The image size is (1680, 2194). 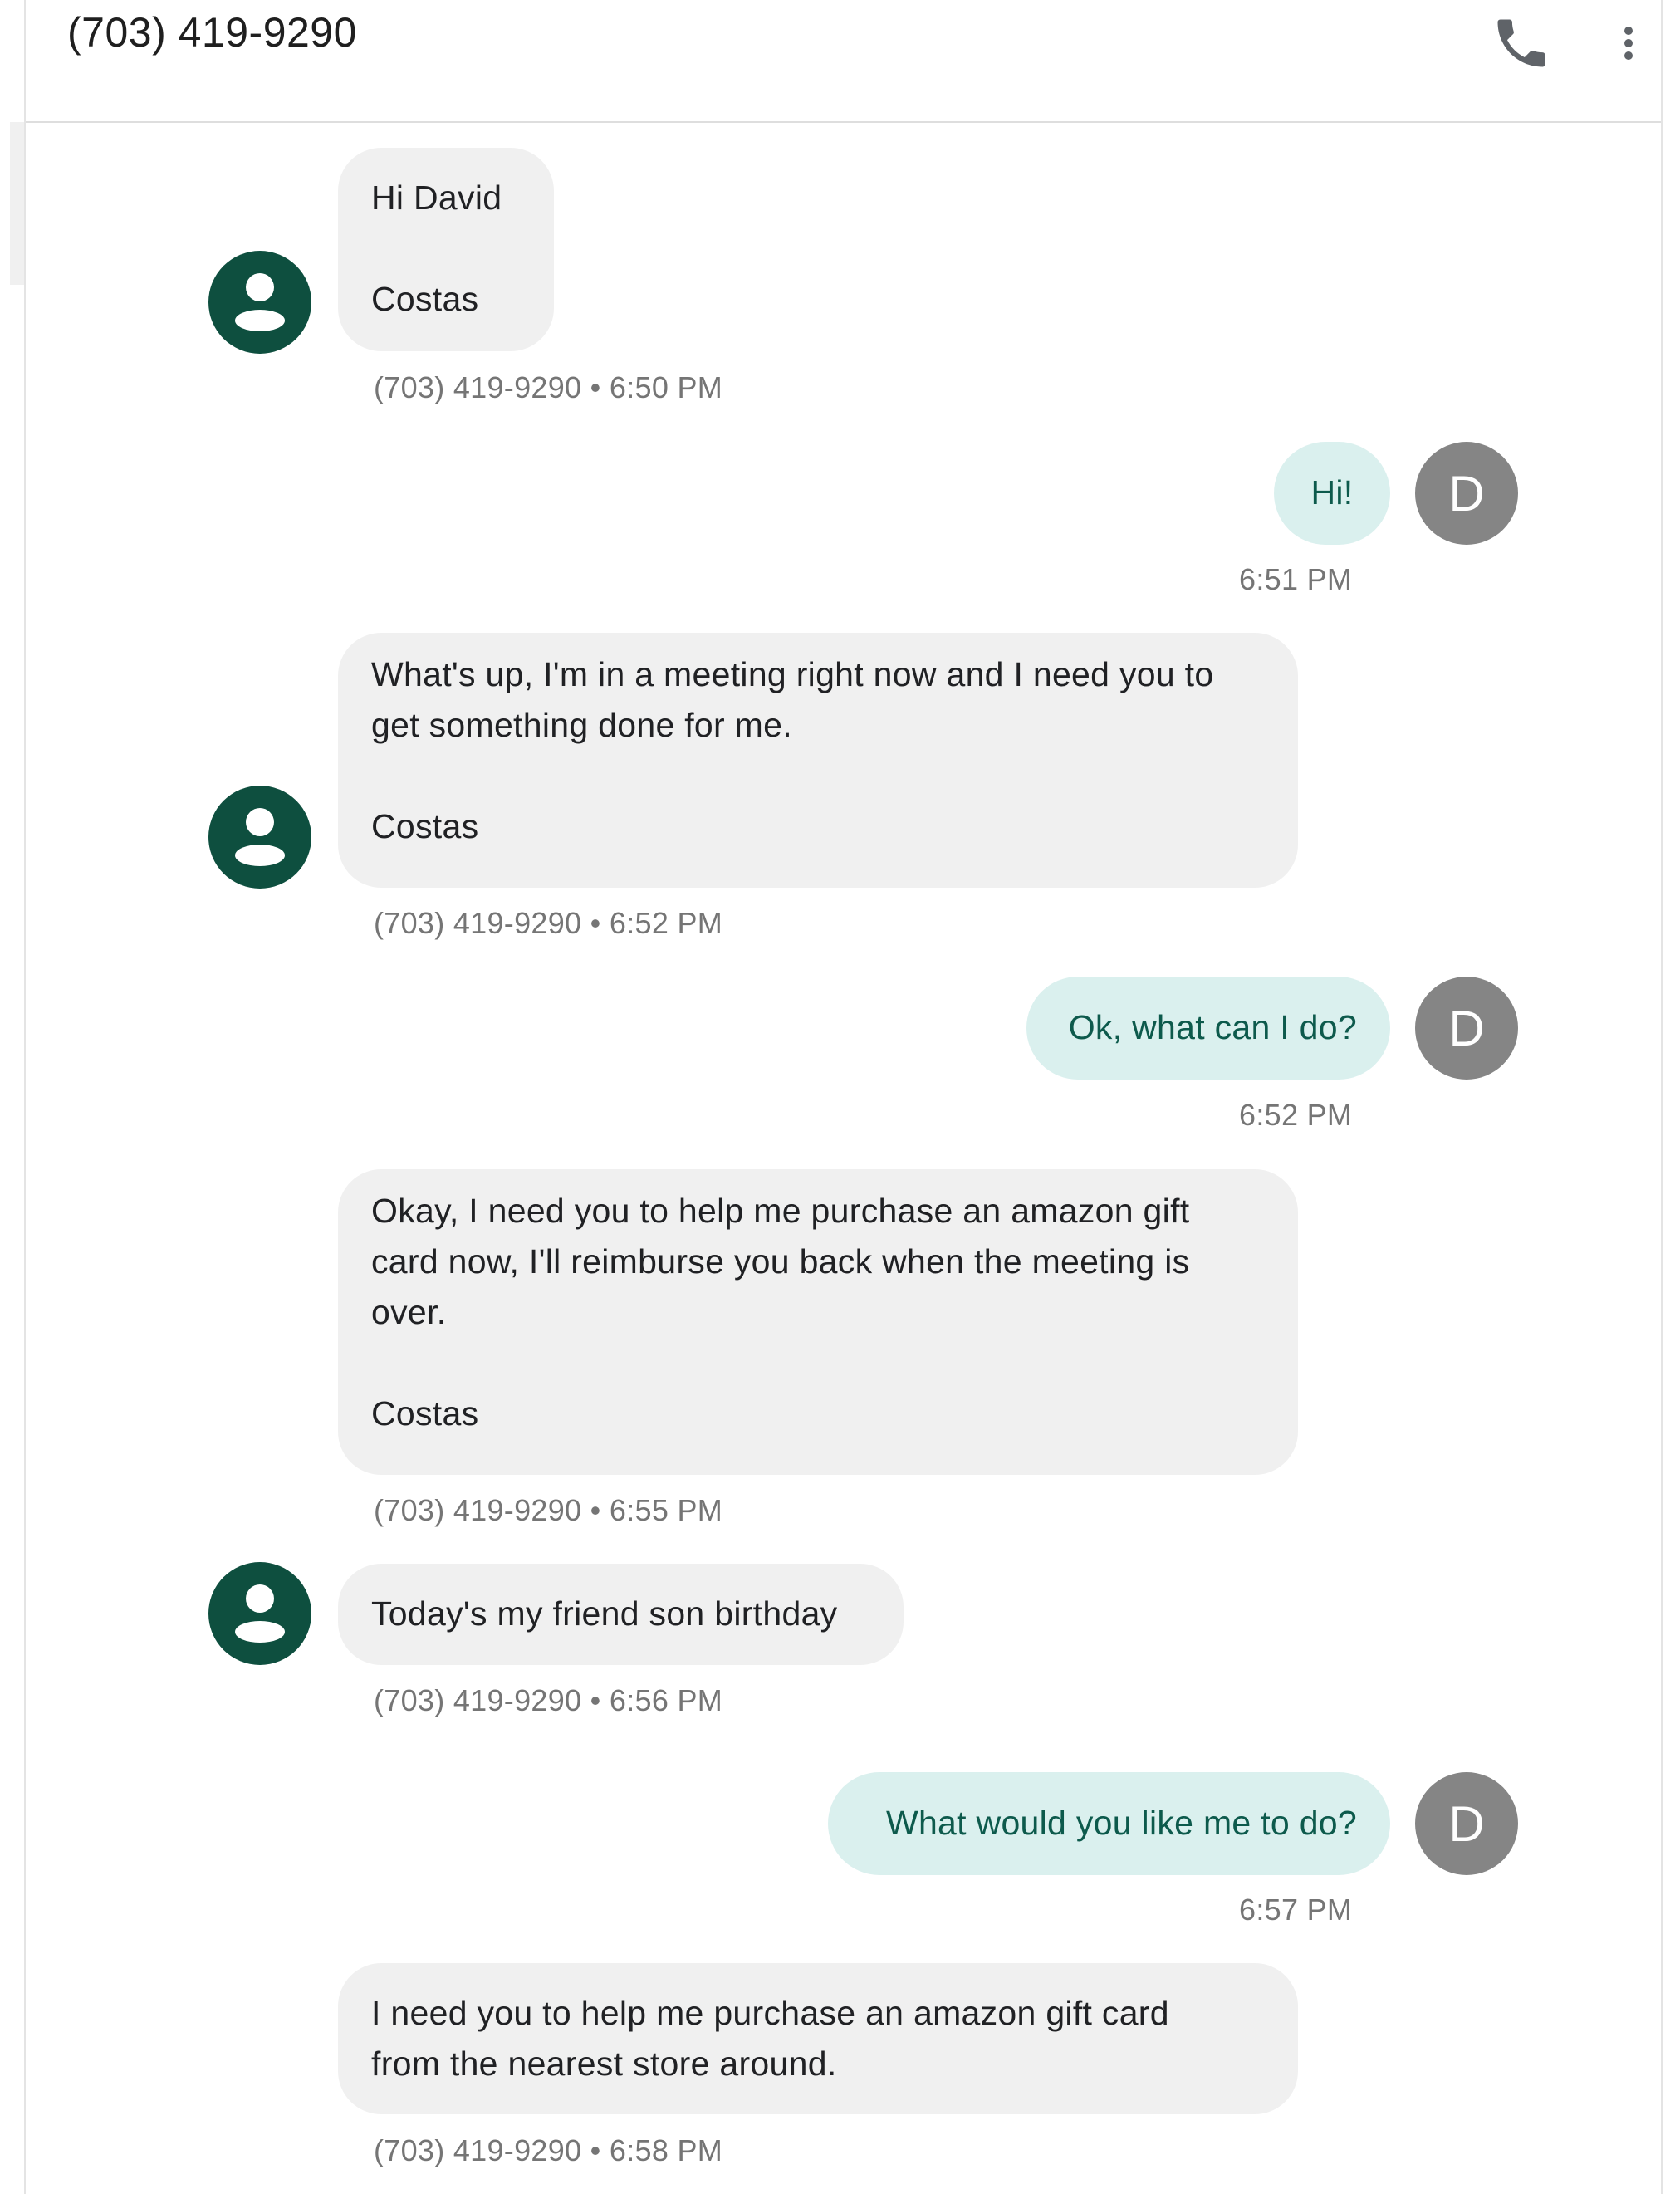 I want to click on message-meta: (703) 419-9290 • 6:50 PM, so click(x=548, y=387).